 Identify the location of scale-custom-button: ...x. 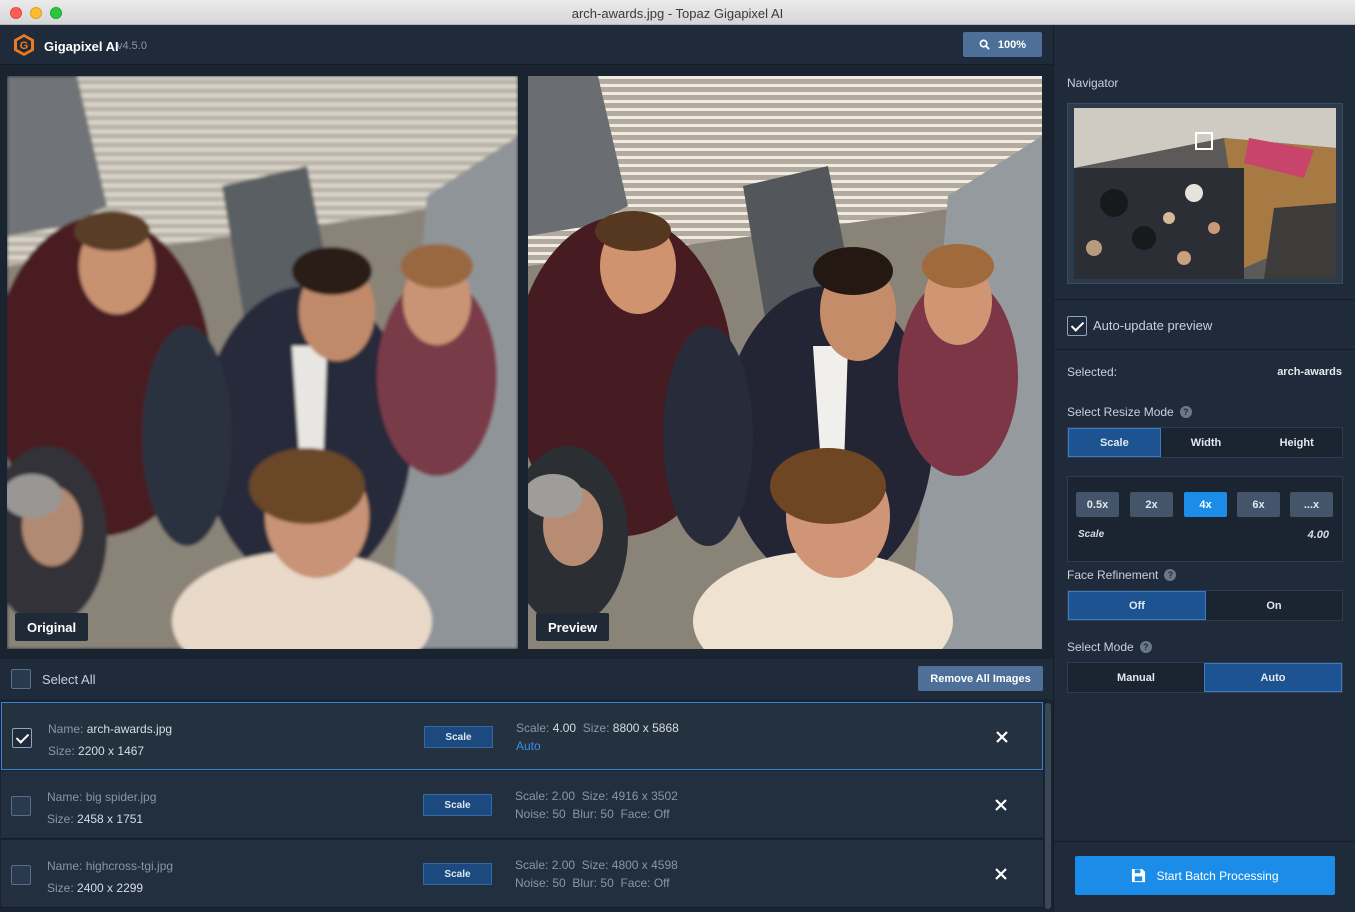
(1311, 504).